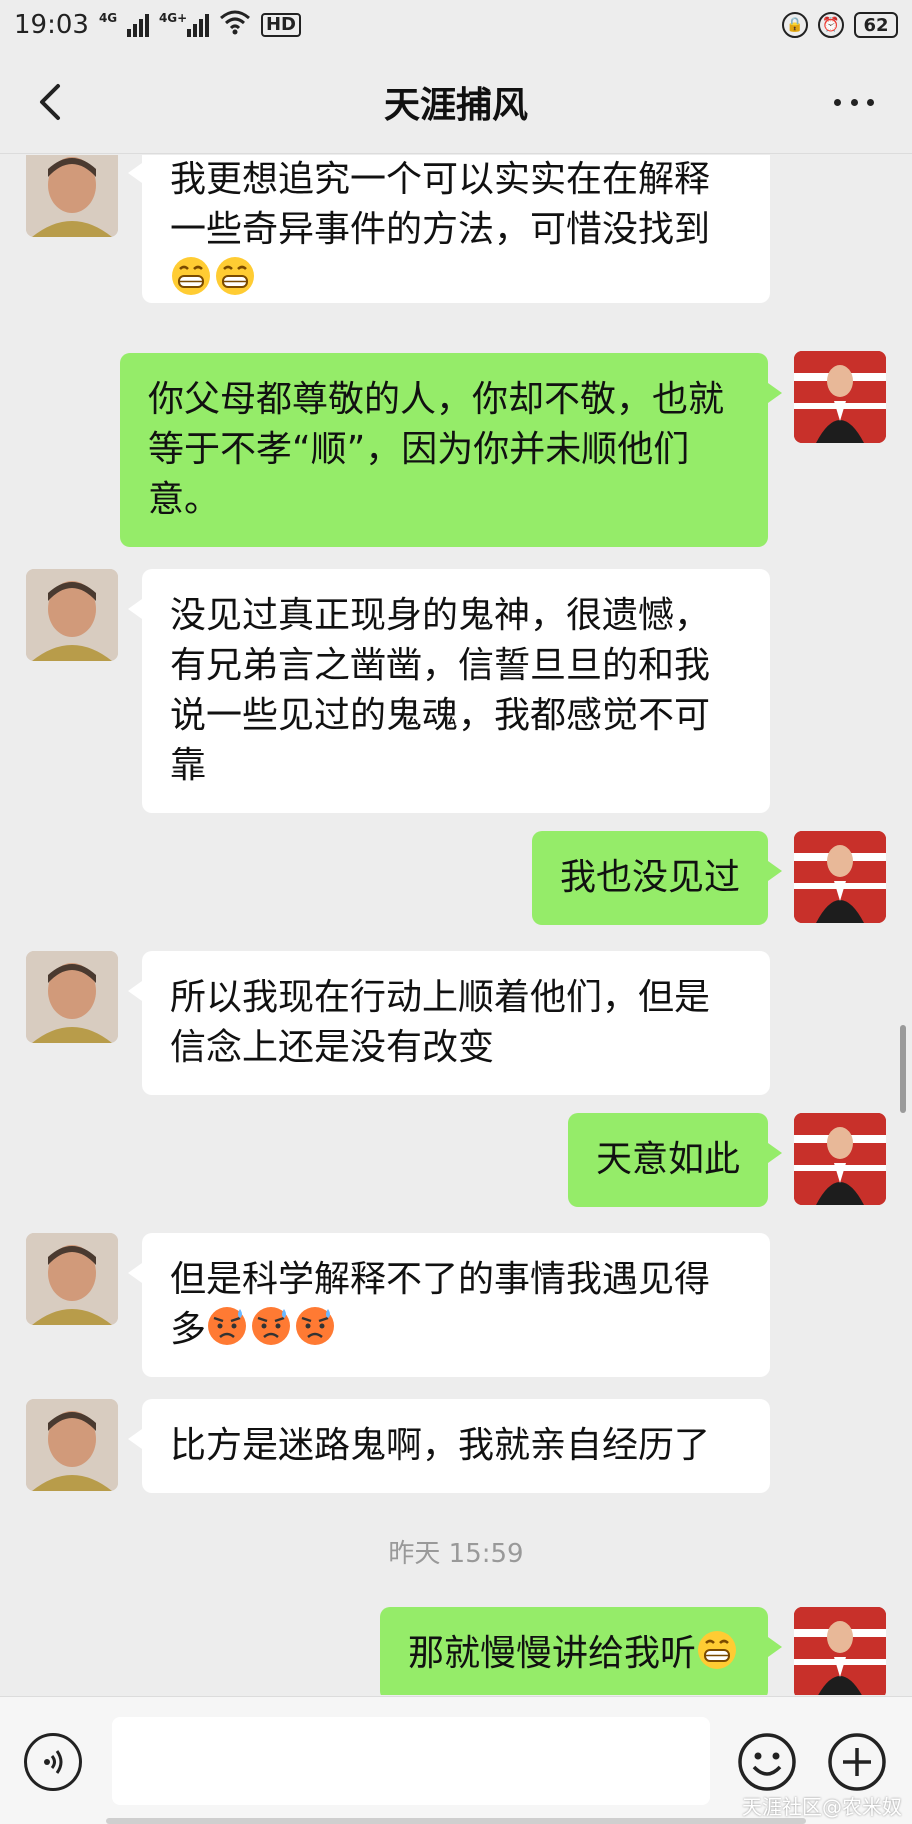  Describe the element at coordinates (280, 25) in the screenshot. I see `hd-badge: HD` at that location.